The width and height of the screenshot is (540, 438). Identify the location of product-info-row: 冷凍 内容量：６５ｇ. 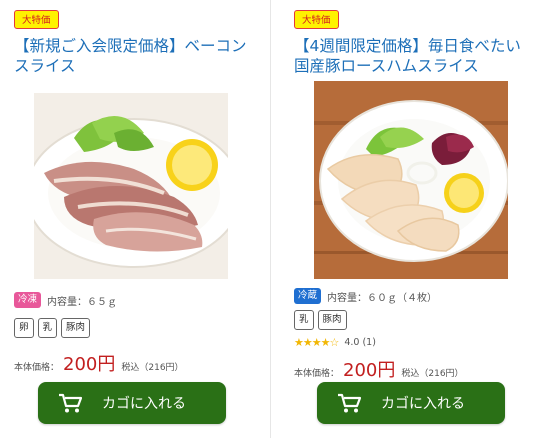
(65, 300).